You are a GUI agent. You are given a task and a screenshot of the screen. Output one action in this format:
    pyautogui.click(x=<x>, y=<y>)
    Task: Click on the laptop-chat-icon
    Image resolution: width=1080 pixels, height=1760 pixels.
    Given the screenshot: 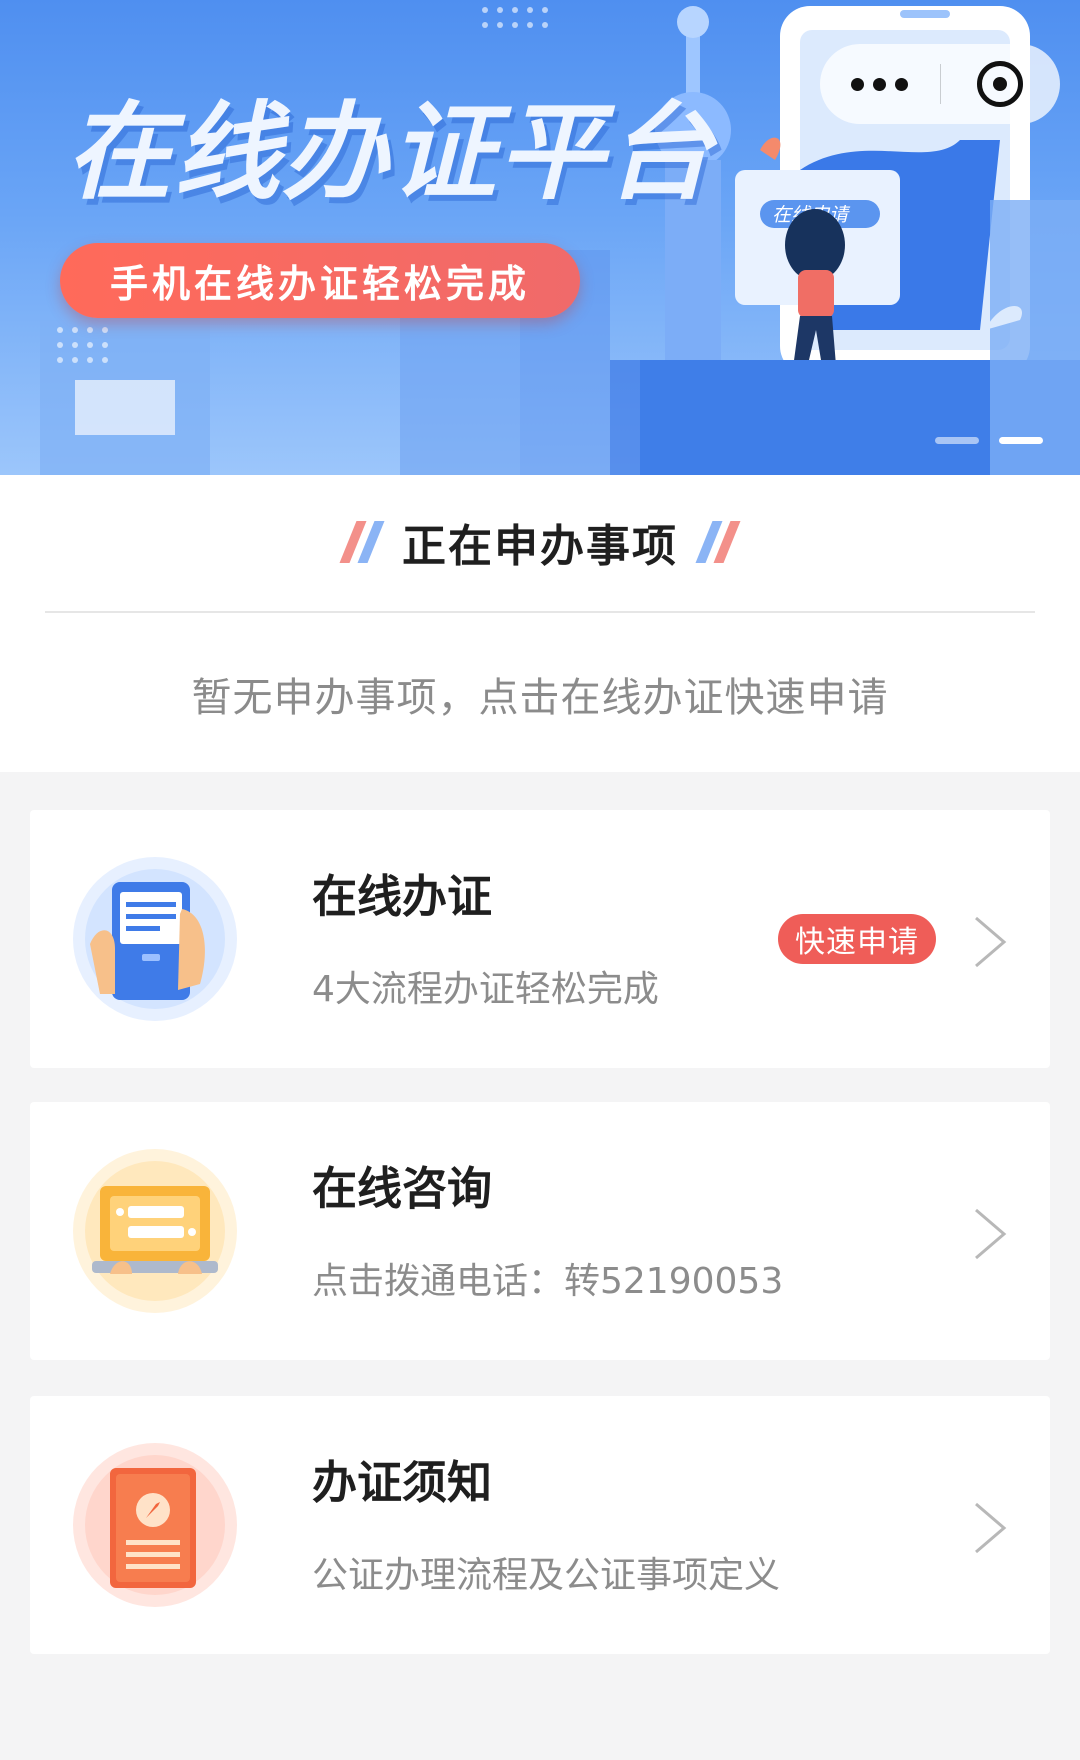 What is the action you would take?
    pyautogui.click(x=155, y=1231)
    